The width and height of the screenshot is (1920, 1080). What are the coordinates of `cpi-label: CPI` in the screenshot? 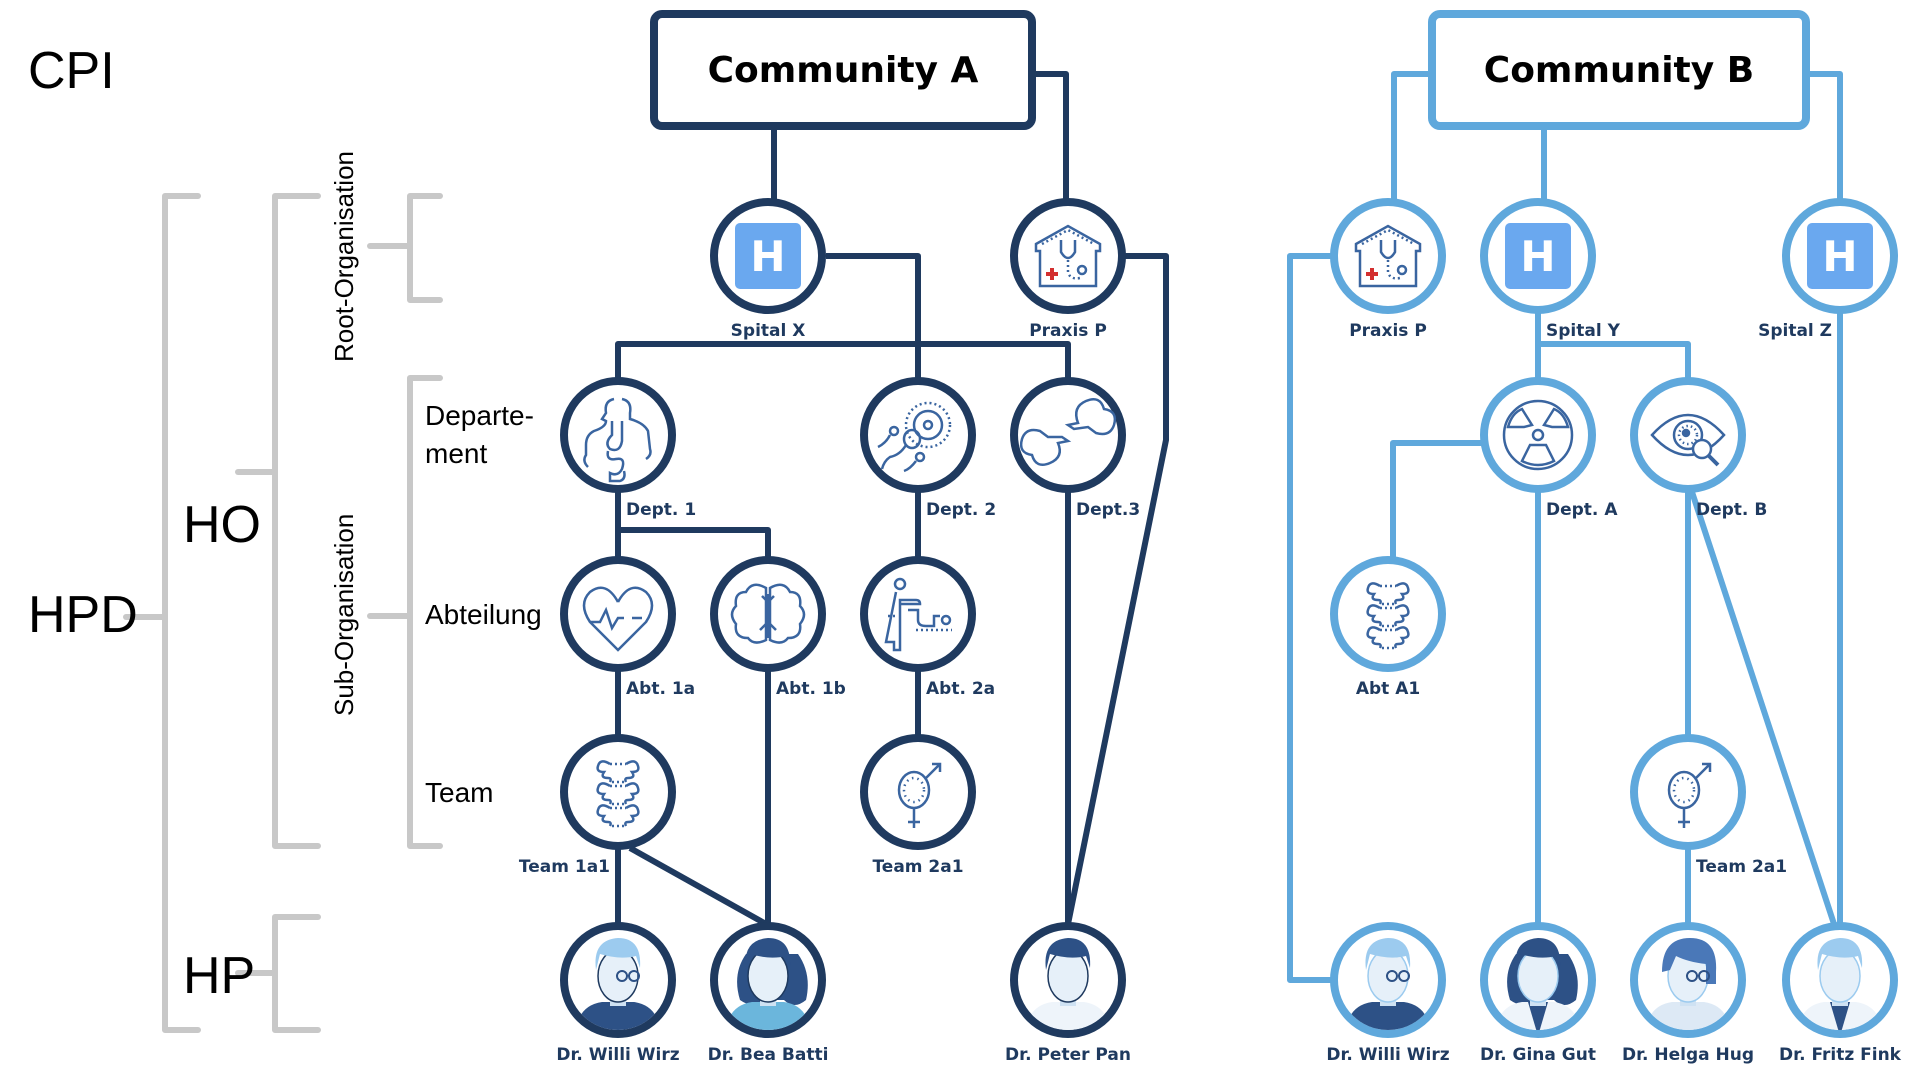 It's located at (71, 71).